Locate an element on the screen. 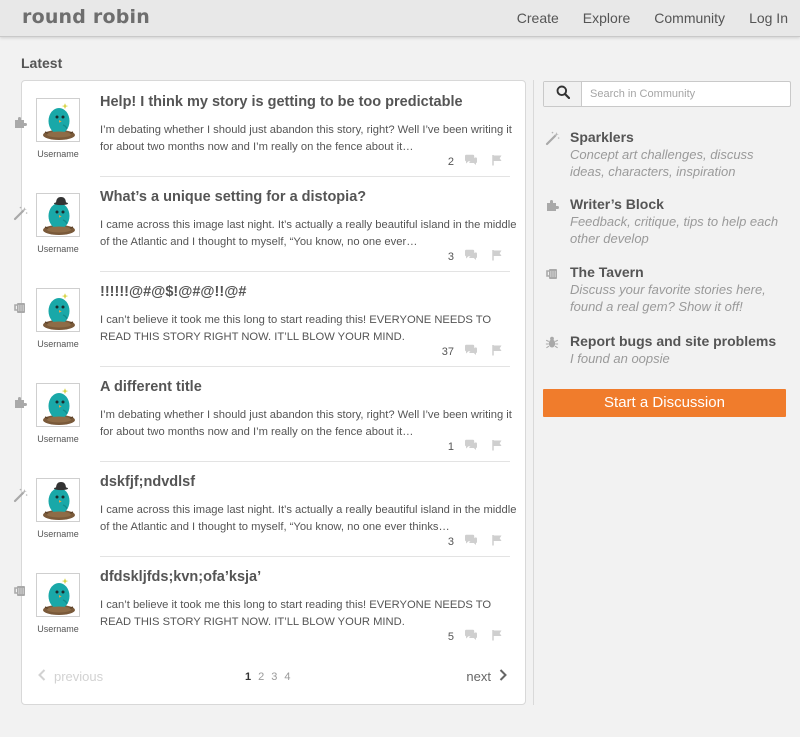 Image resolution: width=800 pixels, height=737 pixels. page-numbers: 1 2 3 4 is located at coordinates (268, 677).